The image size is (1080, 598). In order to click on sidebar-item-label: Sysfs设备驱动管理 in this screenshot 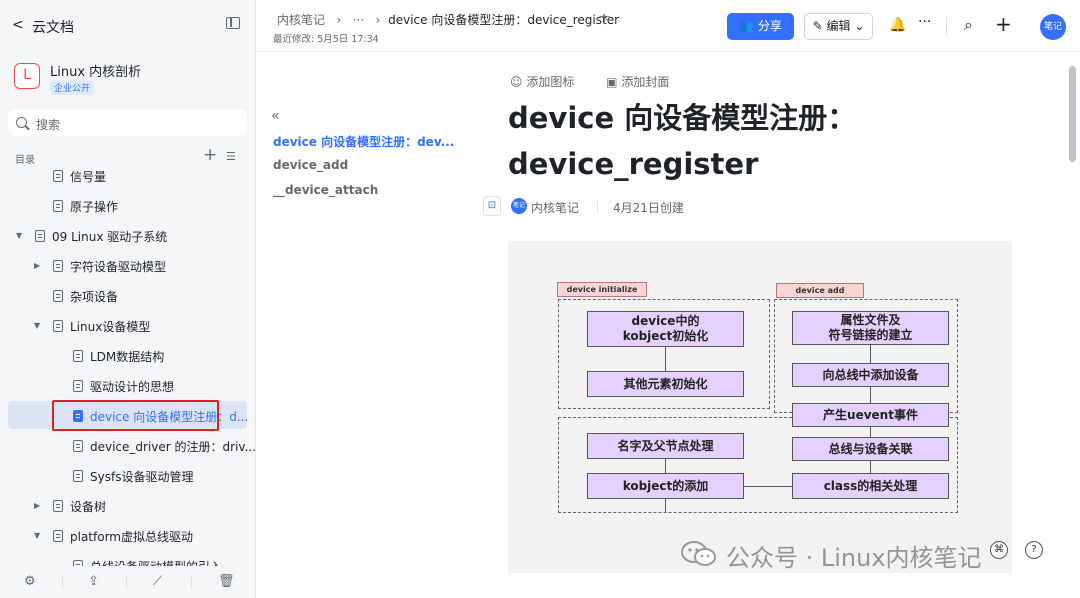, I will do `click(142, 477)`.